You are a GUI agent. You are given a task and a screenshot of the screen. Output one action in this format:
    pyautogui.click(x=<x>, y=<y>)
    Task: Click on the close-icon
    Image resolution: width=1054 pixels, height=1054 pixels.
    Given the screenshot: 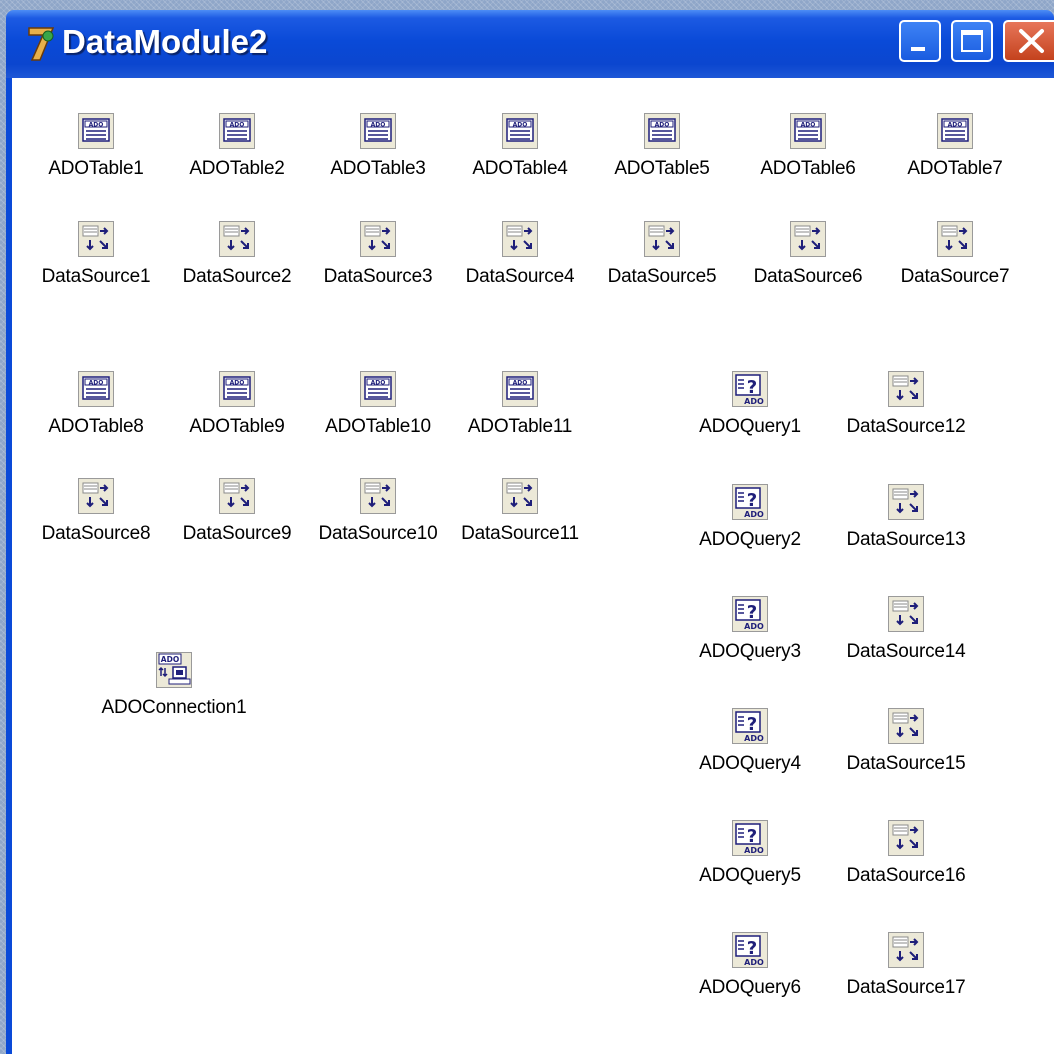 What is the action you would take?
    pyautogui.click(x=1031, y=41)
    